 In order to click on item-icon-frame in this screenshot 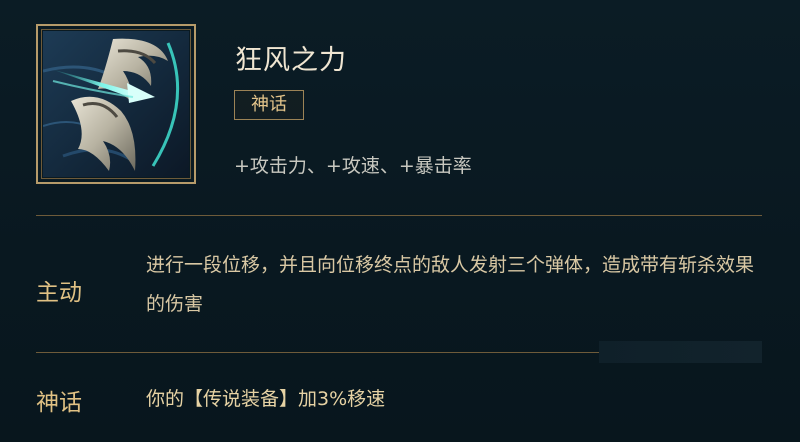, I will do `click(116, 104)`.